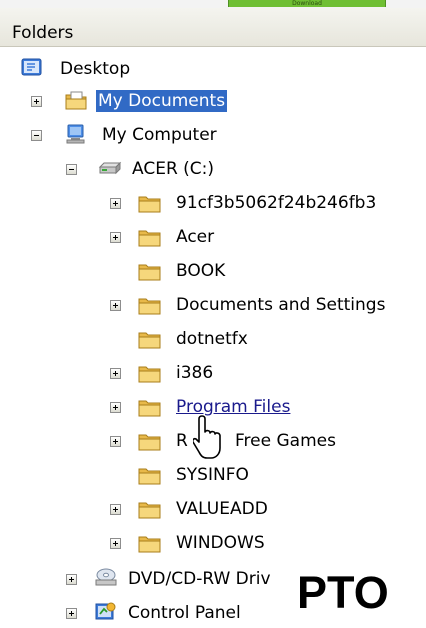  Describe the element at coordinates (201, 271) in the screenshot. I see `tree-label-folder: BOOK` at that location.